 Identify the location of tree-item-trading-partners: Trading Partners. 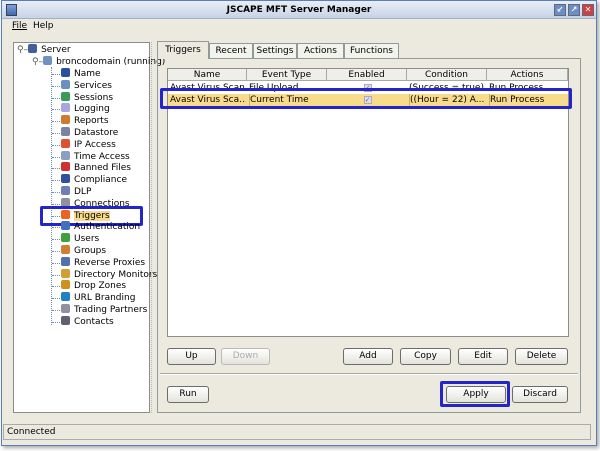
(104, 310).